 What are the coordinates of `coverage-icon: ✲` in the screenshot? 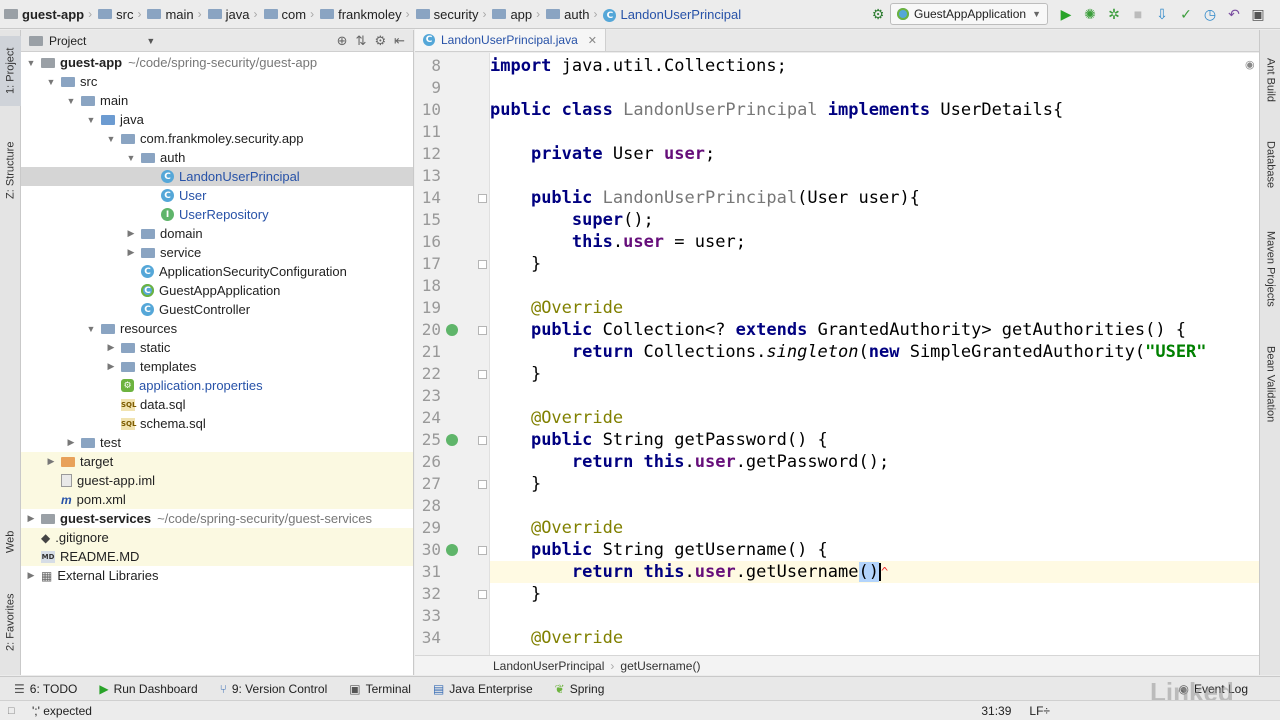 It's located at (1114, 14).